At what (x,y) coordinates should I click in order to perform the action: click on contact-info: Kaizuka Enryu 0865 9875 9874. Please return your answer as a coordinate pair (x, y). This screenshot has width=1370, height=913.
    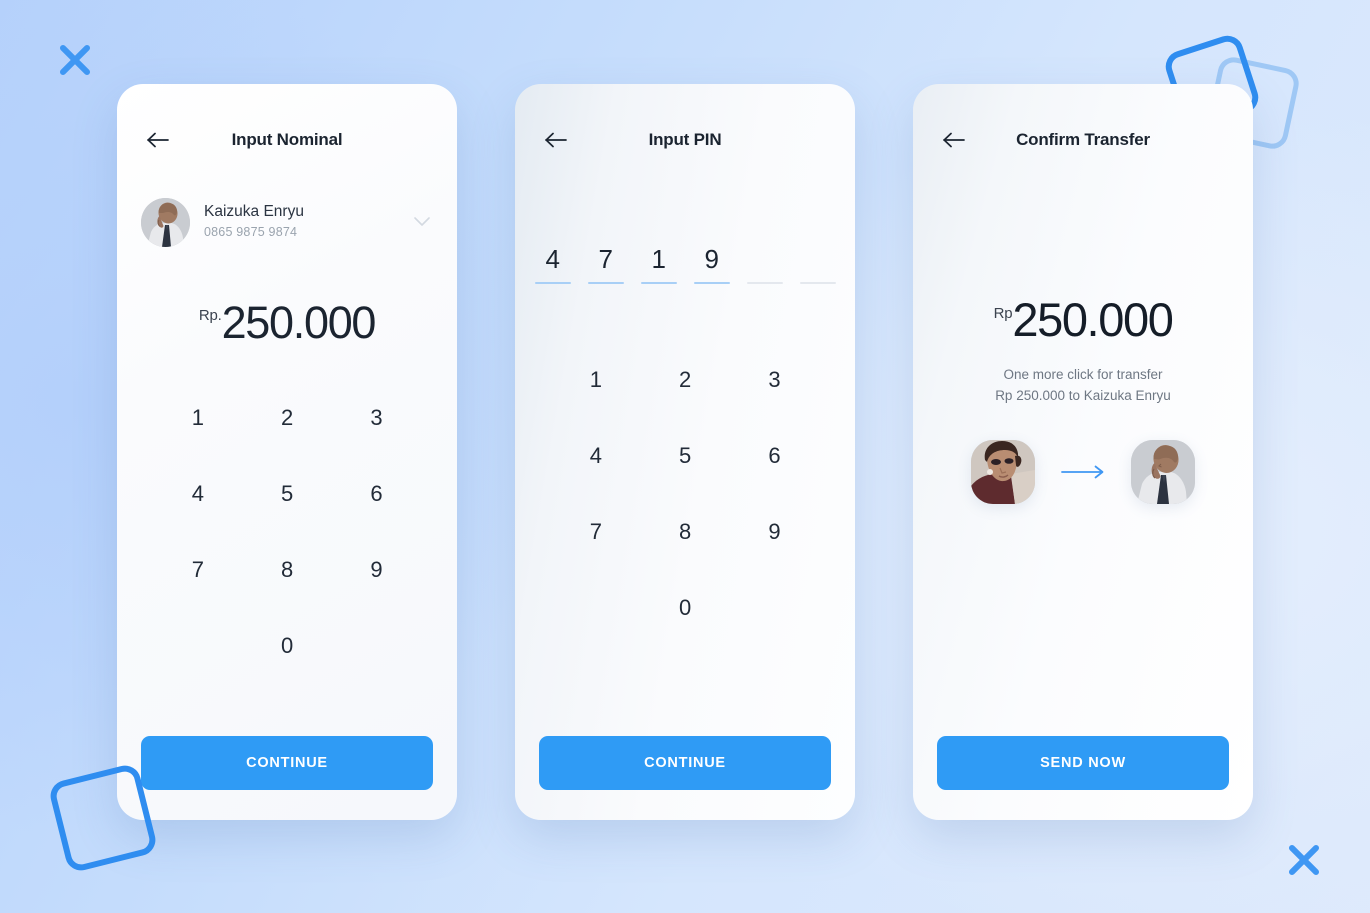
    Looking at the image, I should click on (300, 221).